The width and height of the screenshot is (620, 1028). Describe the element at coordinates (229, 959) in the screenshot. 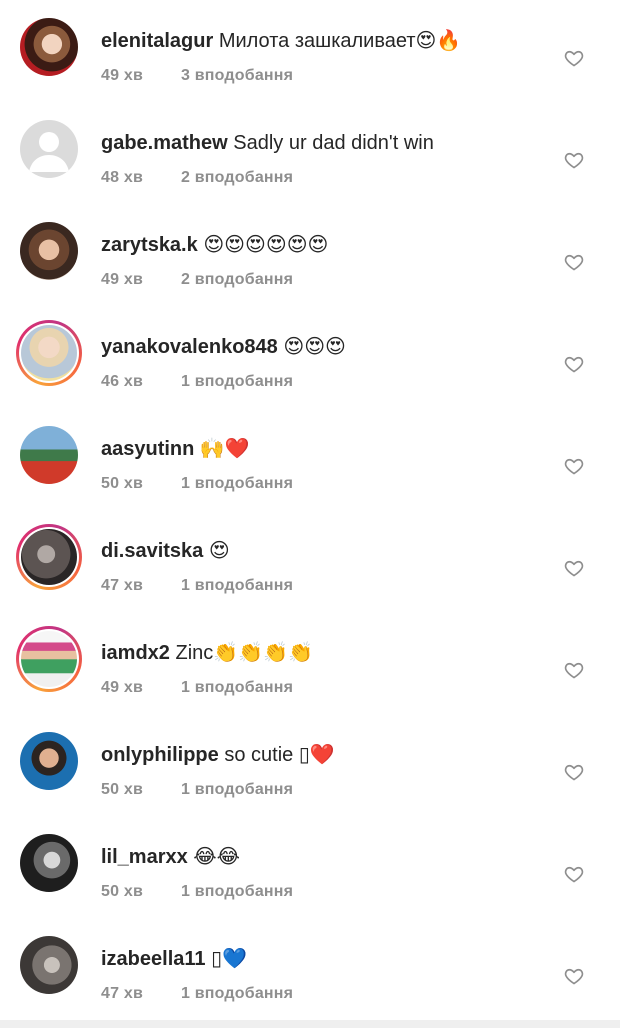

I see `comment-text: ▯💙` at that location.